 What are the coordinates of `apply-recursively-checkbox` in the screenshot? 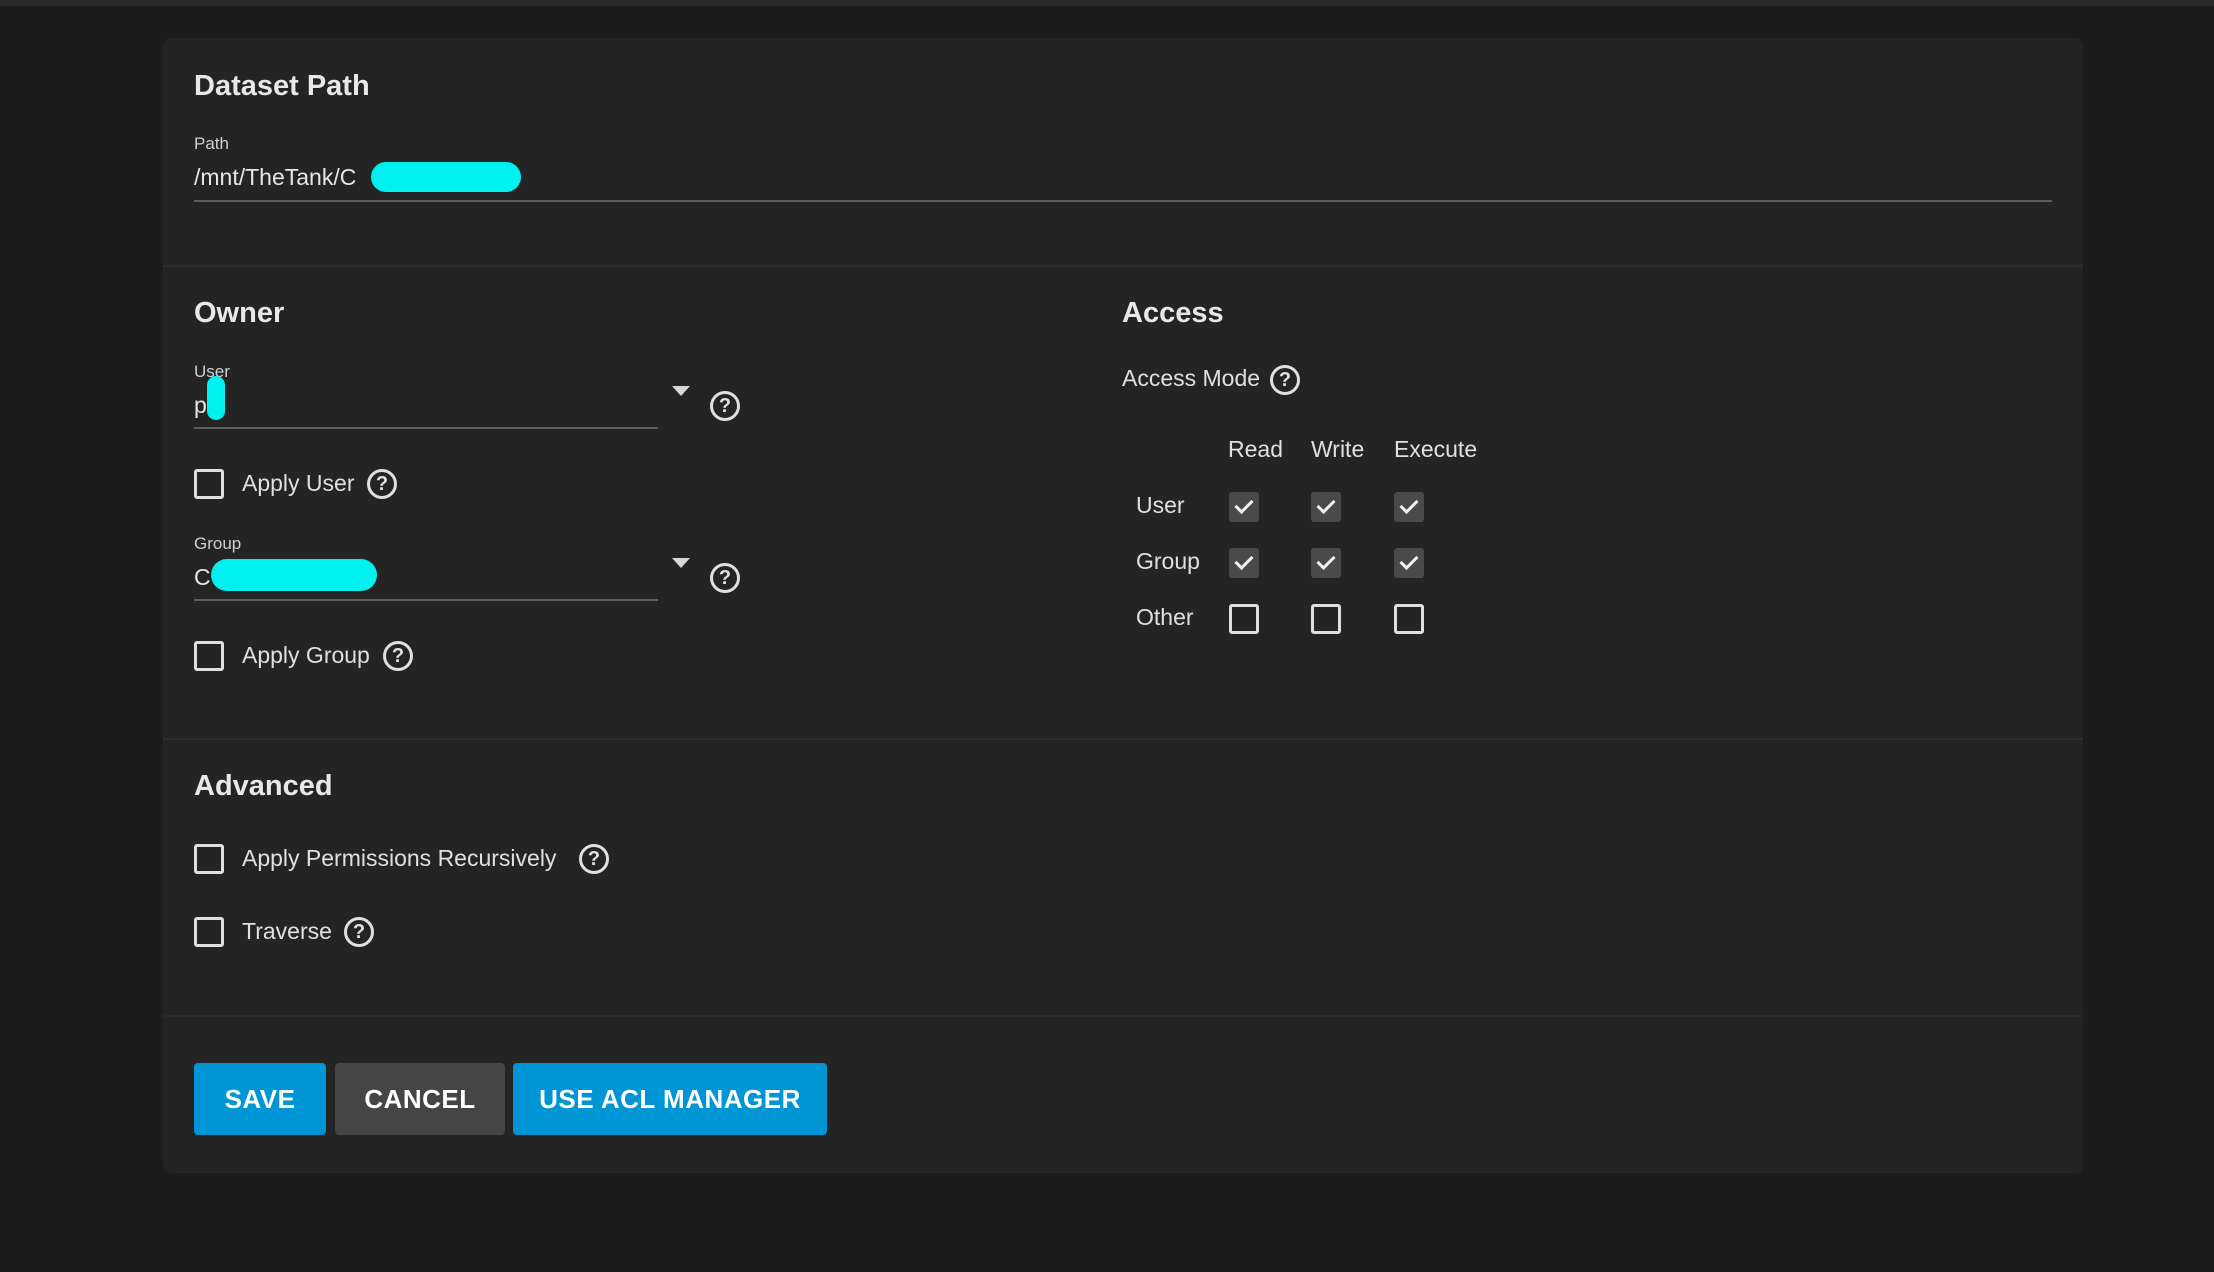 It's located at (209, 859).